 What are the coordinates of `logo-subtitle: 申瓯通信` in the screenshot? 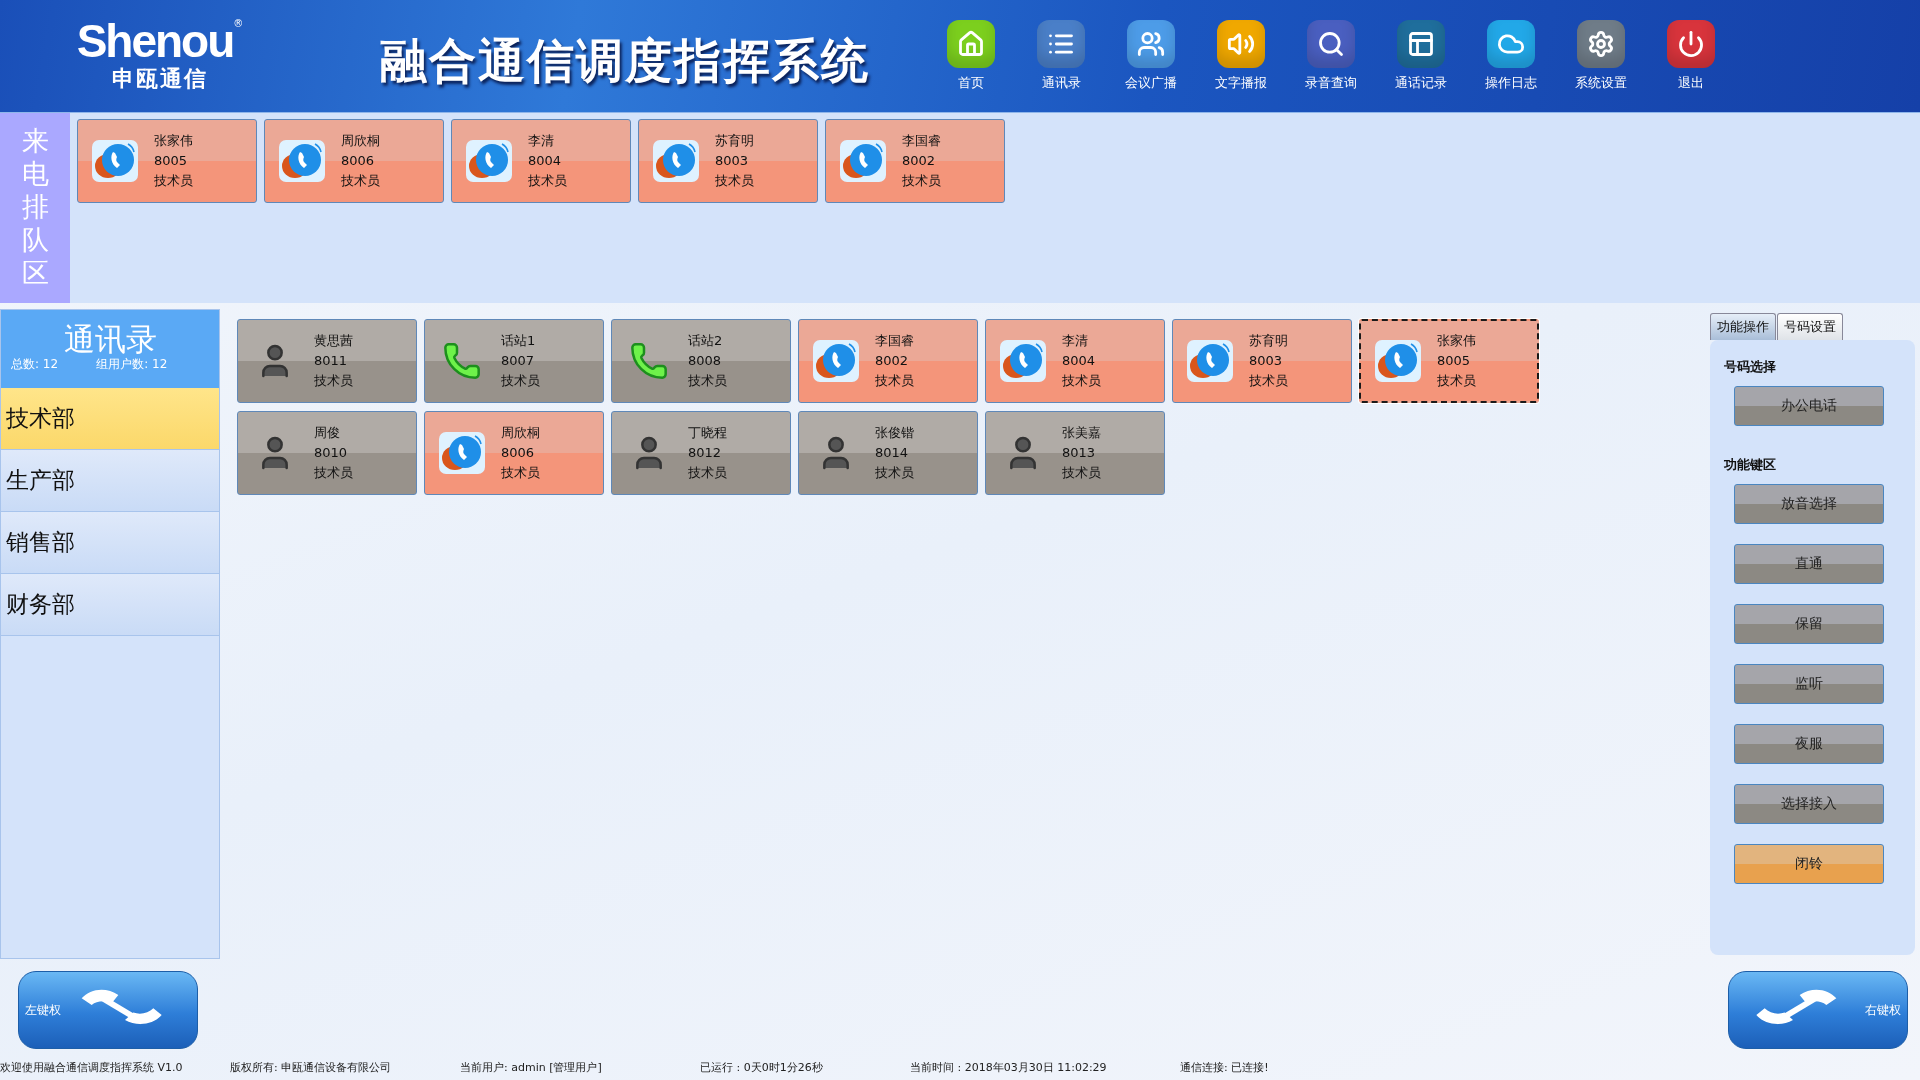 It's located at (160, 79).